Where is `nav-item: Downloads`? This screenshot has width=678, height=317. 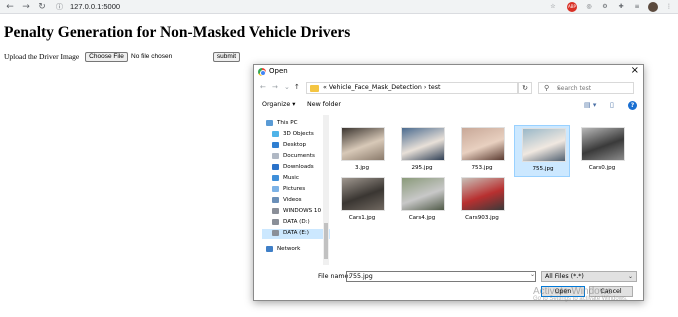
nav-item: Downloads is located at coordinates (296, 168).